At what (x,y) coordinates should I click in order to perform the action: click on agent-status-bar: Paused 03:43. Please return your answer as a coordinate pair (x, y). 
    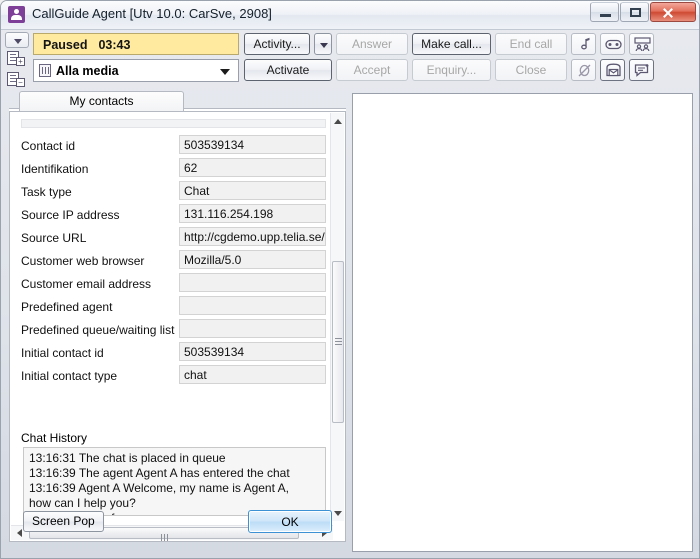
    Looking at the image, I should click on (136, 44).